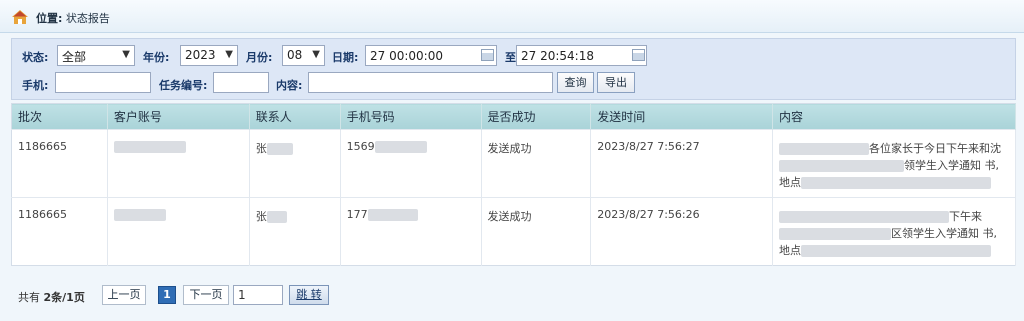 The height and width of the screenshot is (321, 1024). I want to click on content-line-2: 区领学生入学通知 书,, so click(894, 233).